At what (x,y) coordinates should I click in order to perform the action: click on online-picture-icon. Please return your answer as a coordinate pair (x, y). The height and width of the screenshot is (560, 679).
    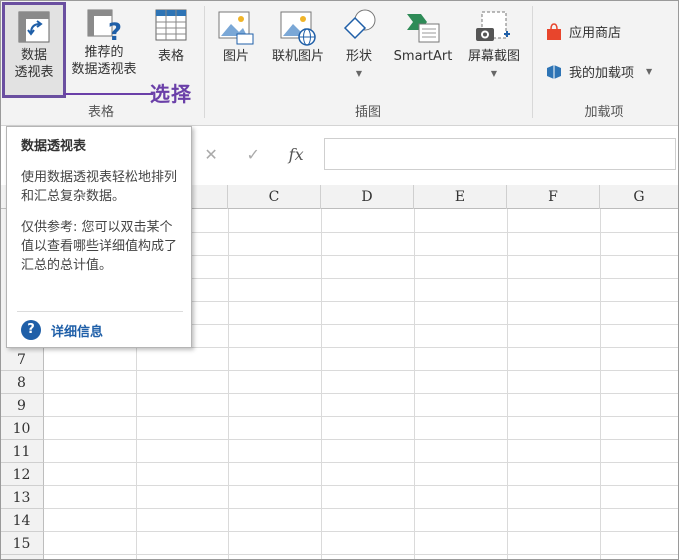
    Looking at the image, I should click on (298, 28).